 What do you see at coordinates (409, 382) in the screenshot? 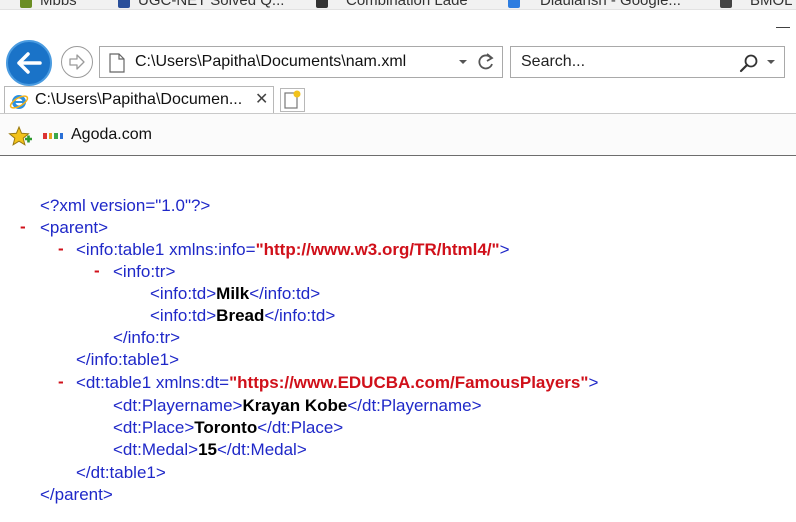
I see `namespace-value: "https://www.EDUCBA.com/FamousPlayers"` at bounding box center [409, 382].